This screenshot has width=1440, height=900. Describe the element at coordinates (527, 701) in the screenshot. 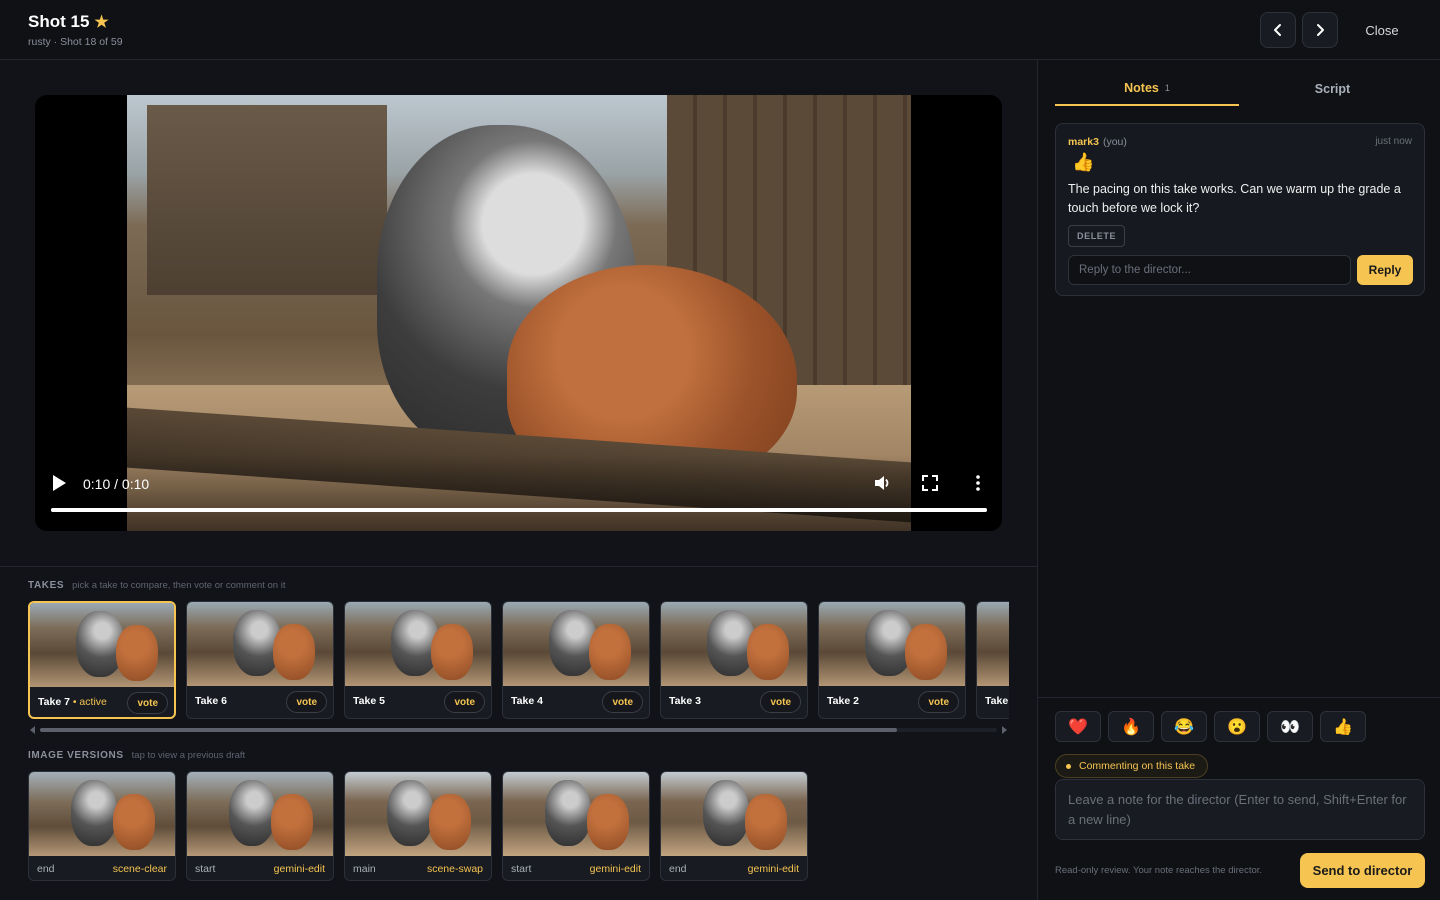

I see `take-label: Take 4` at that location.